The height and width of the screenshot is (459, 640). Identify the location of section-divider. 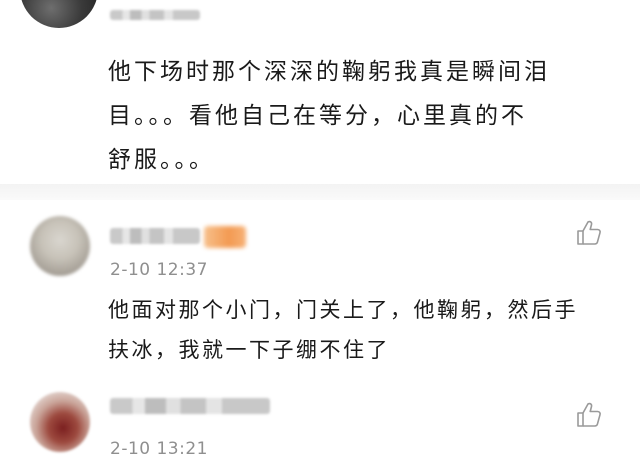
(320, 192).